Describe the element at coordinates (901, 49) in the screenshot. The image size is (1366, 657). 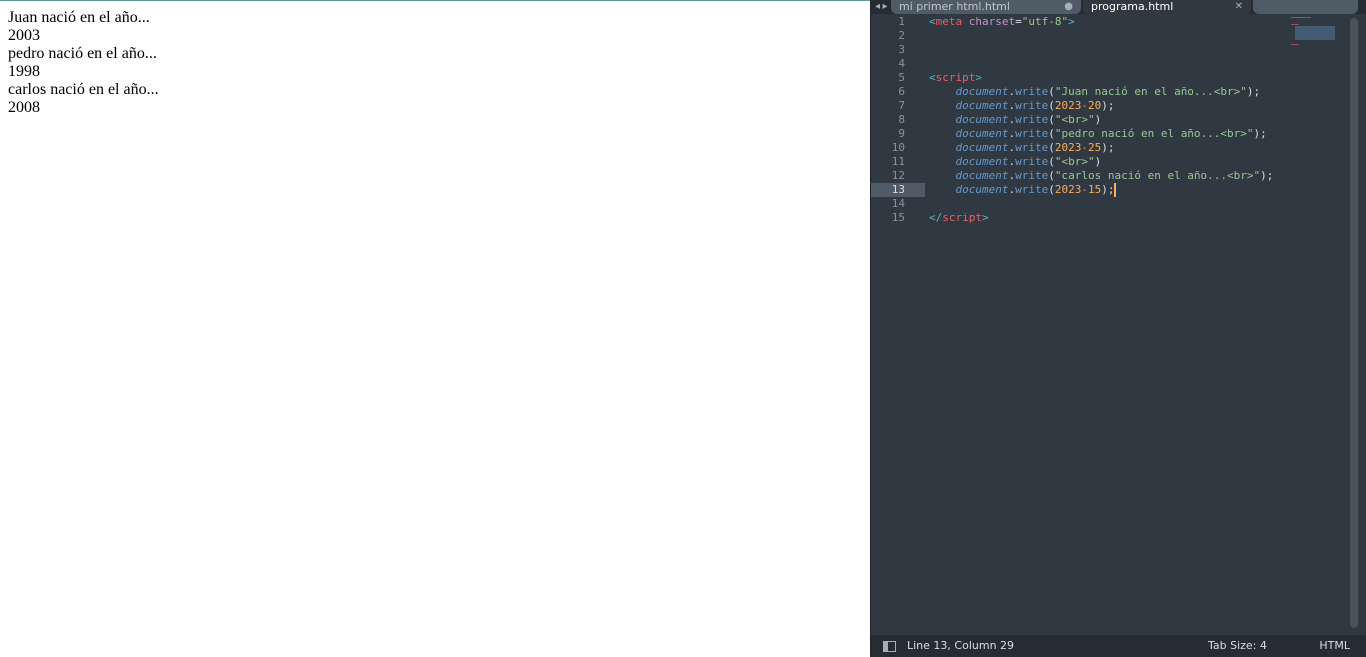
I see `line-number: 3` at that location.